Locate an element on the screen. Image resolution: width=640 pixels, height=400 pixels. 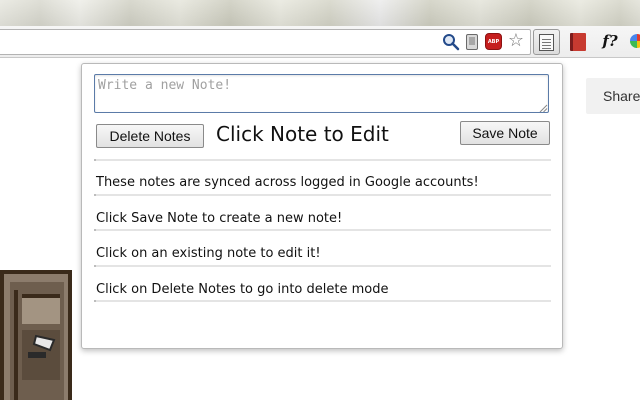
abp-icon: ABP is located at coordinates (493, 41).